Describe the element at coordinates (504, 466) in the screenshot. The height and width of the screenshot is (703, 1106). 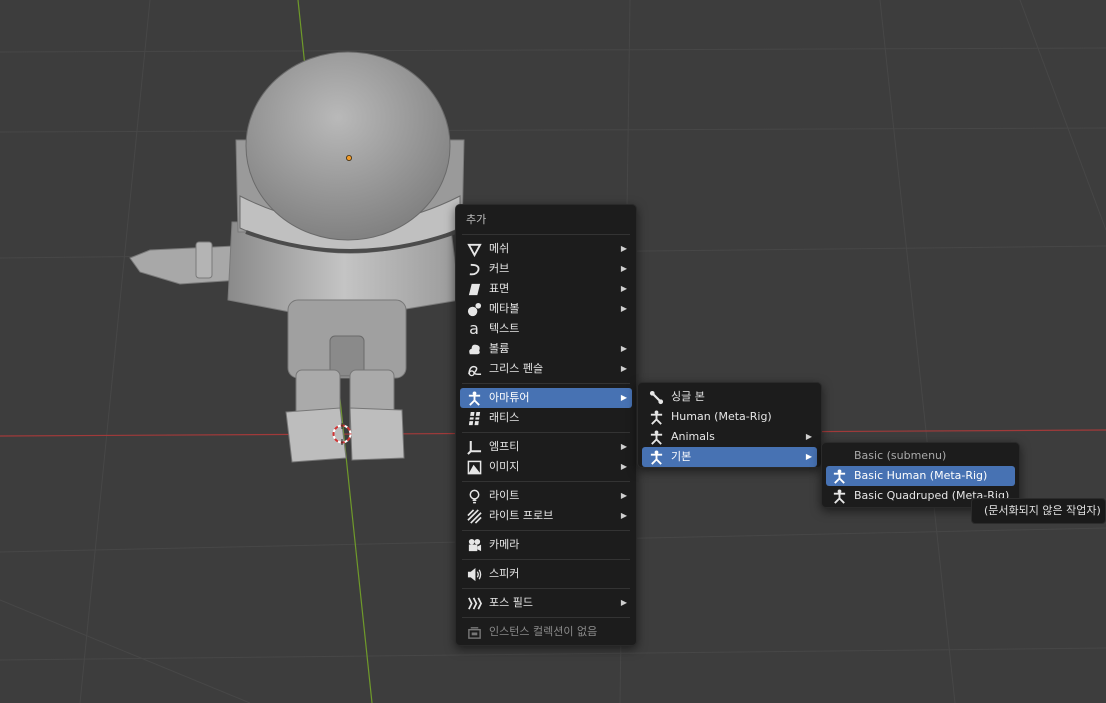
I see `menu-item-label: 이미지` at that location.